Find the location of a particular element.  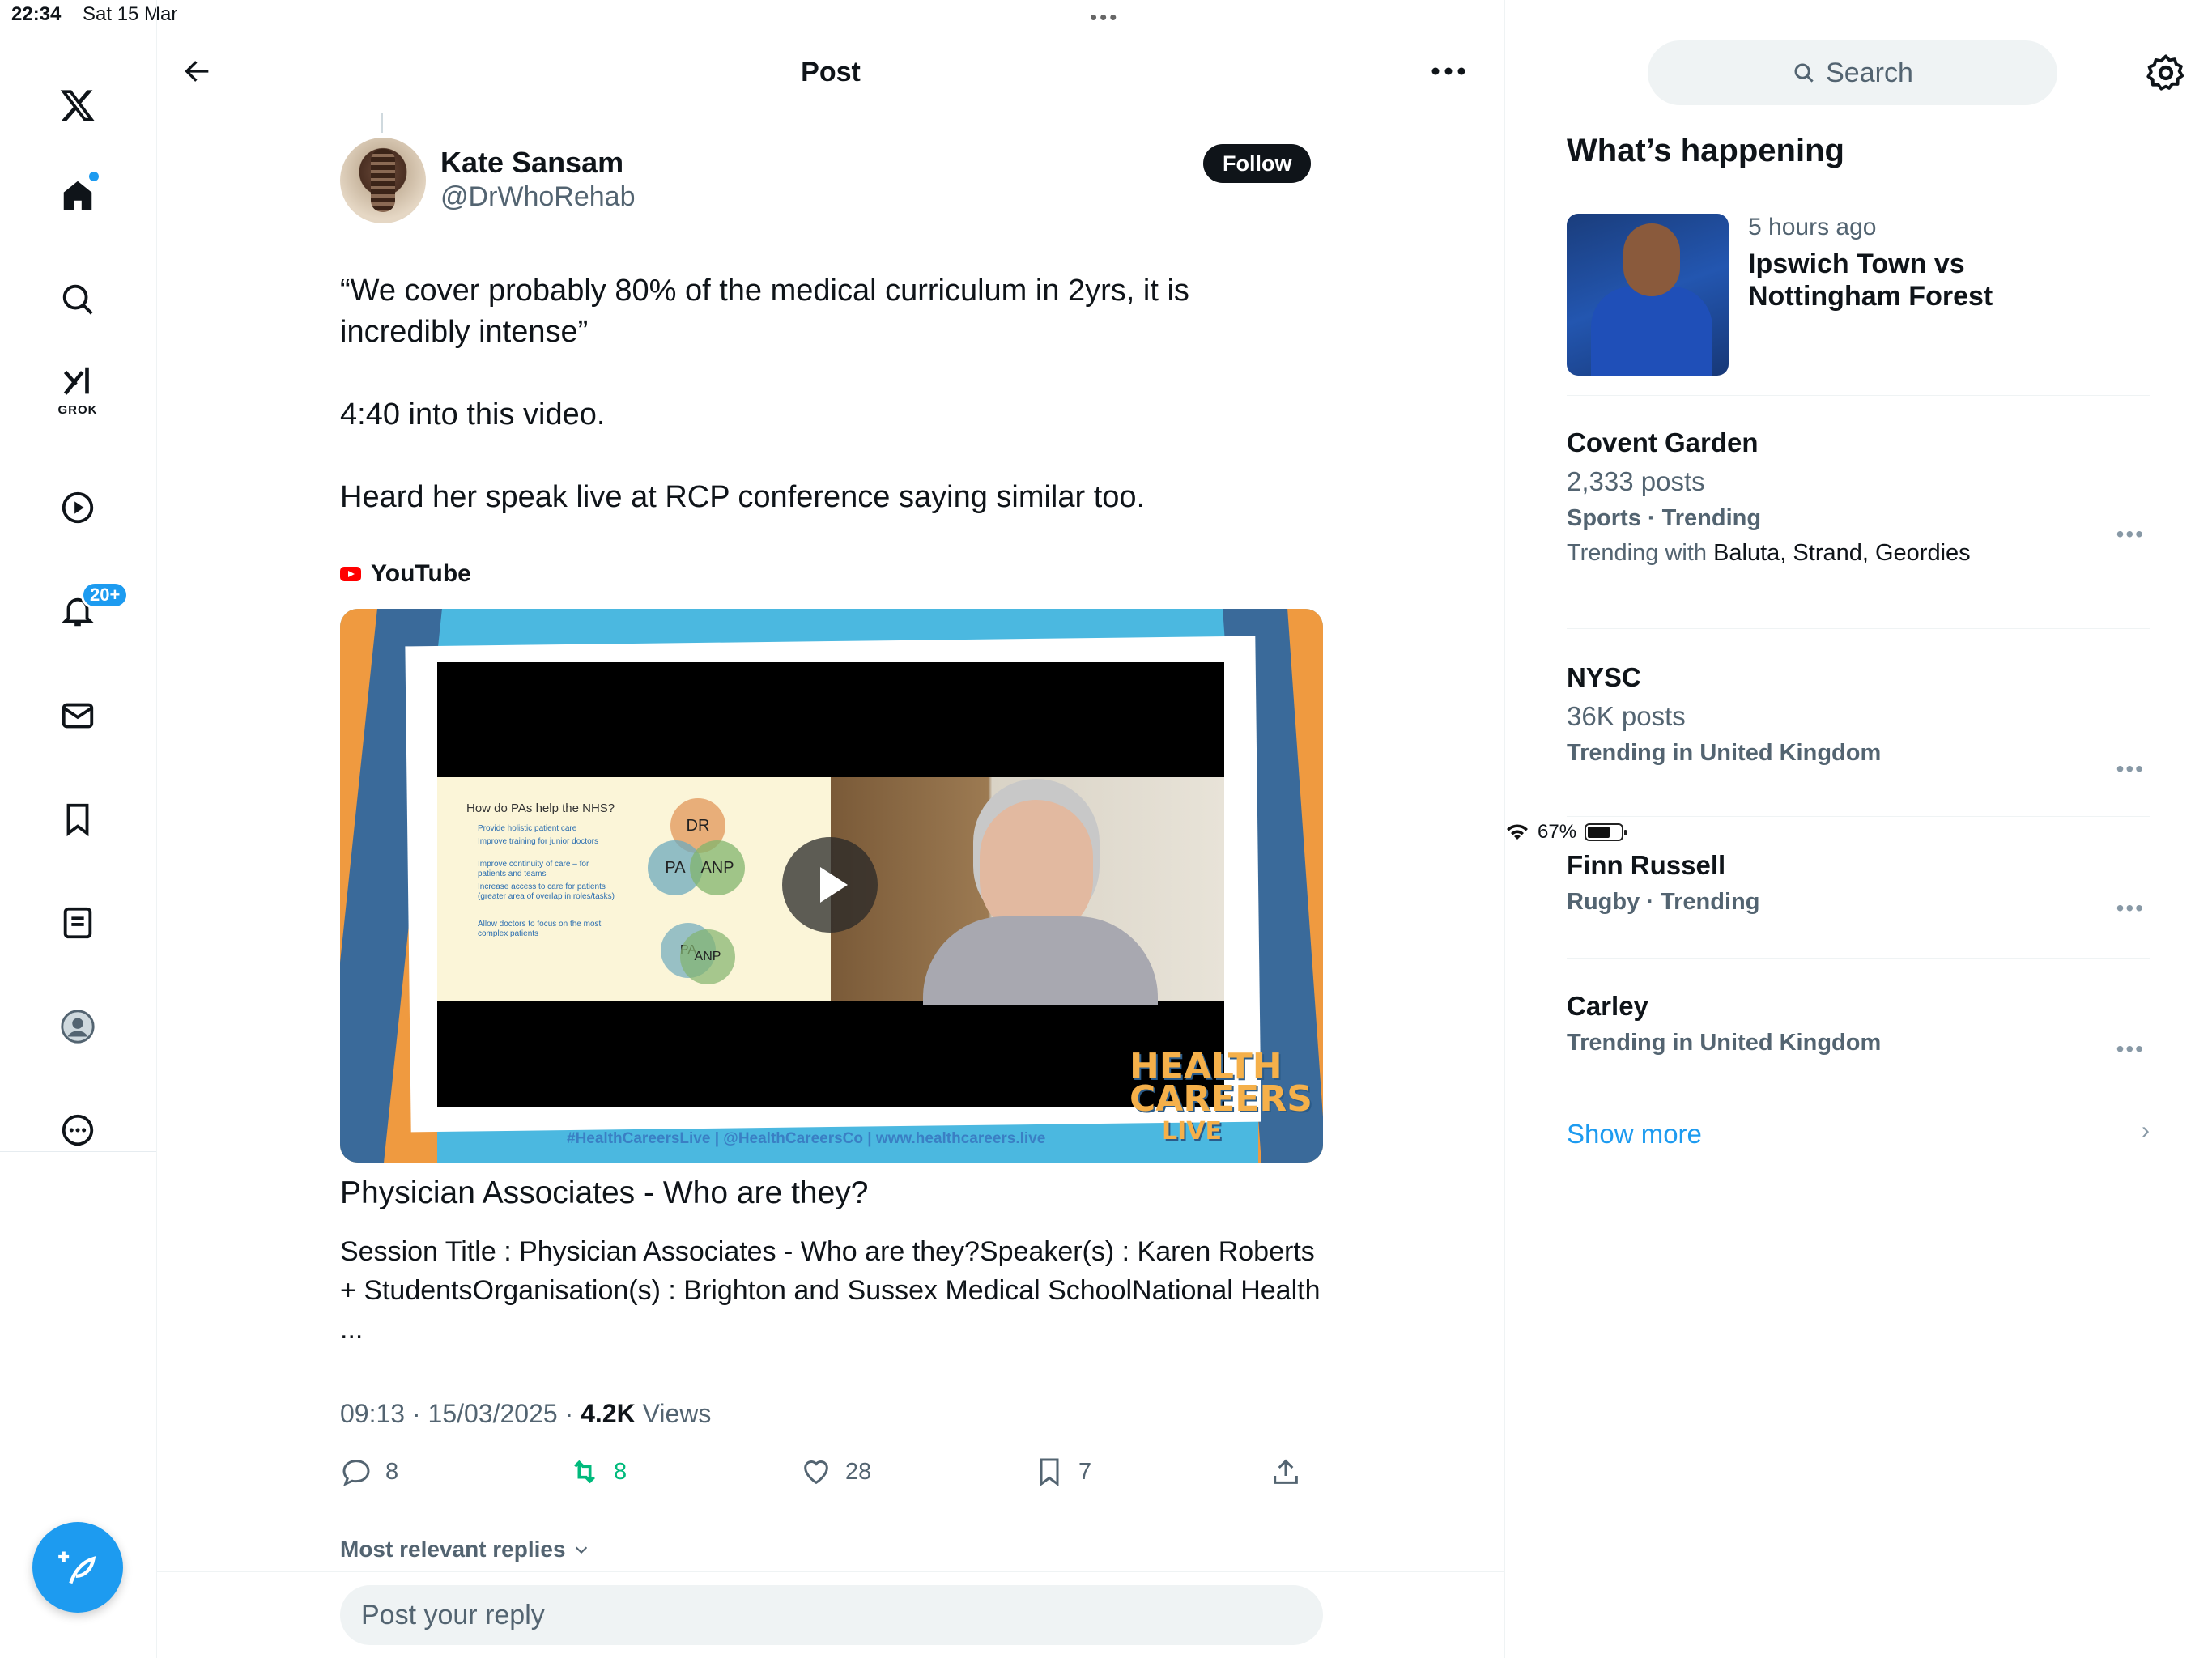

venn-circle-anp: ANP is located at coordinates (718, 867).